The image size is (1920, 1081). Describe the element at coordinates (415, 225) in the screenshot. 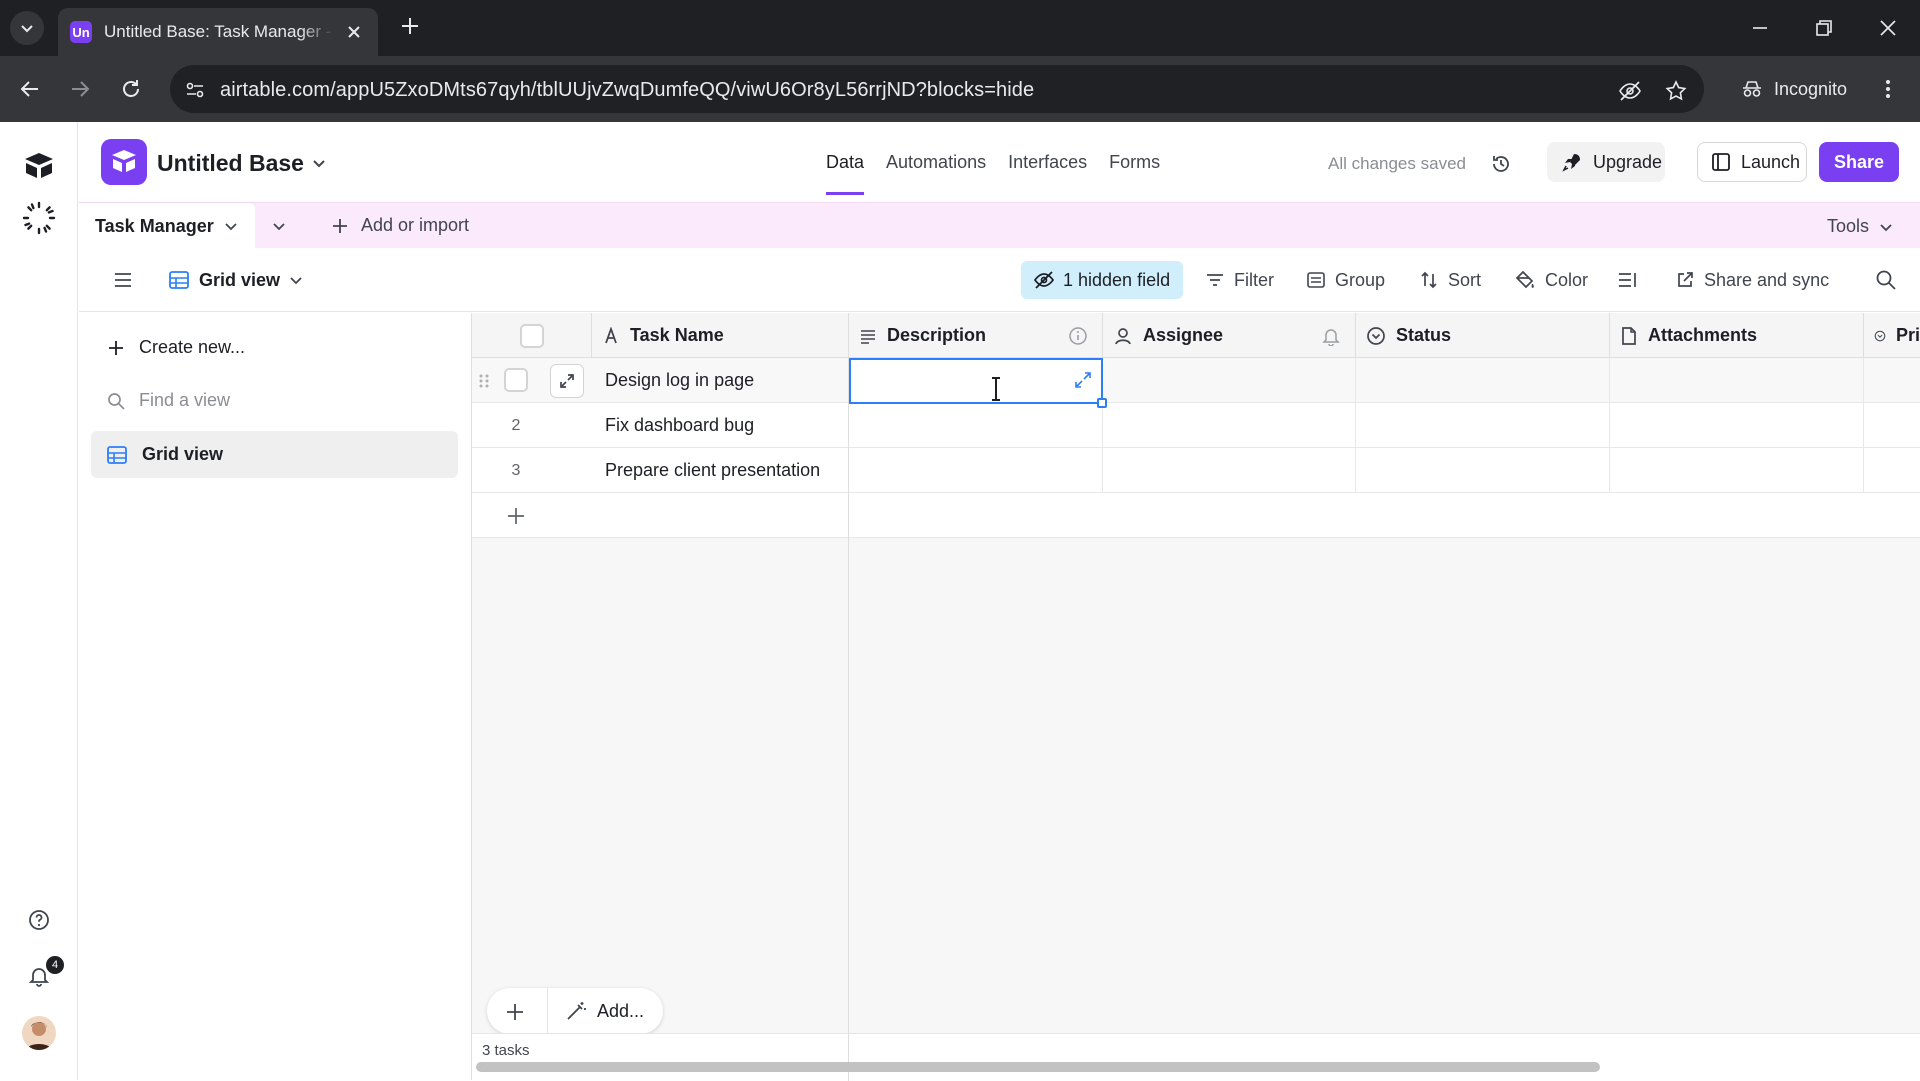

I see `add-import-label: Add or import` at that location.